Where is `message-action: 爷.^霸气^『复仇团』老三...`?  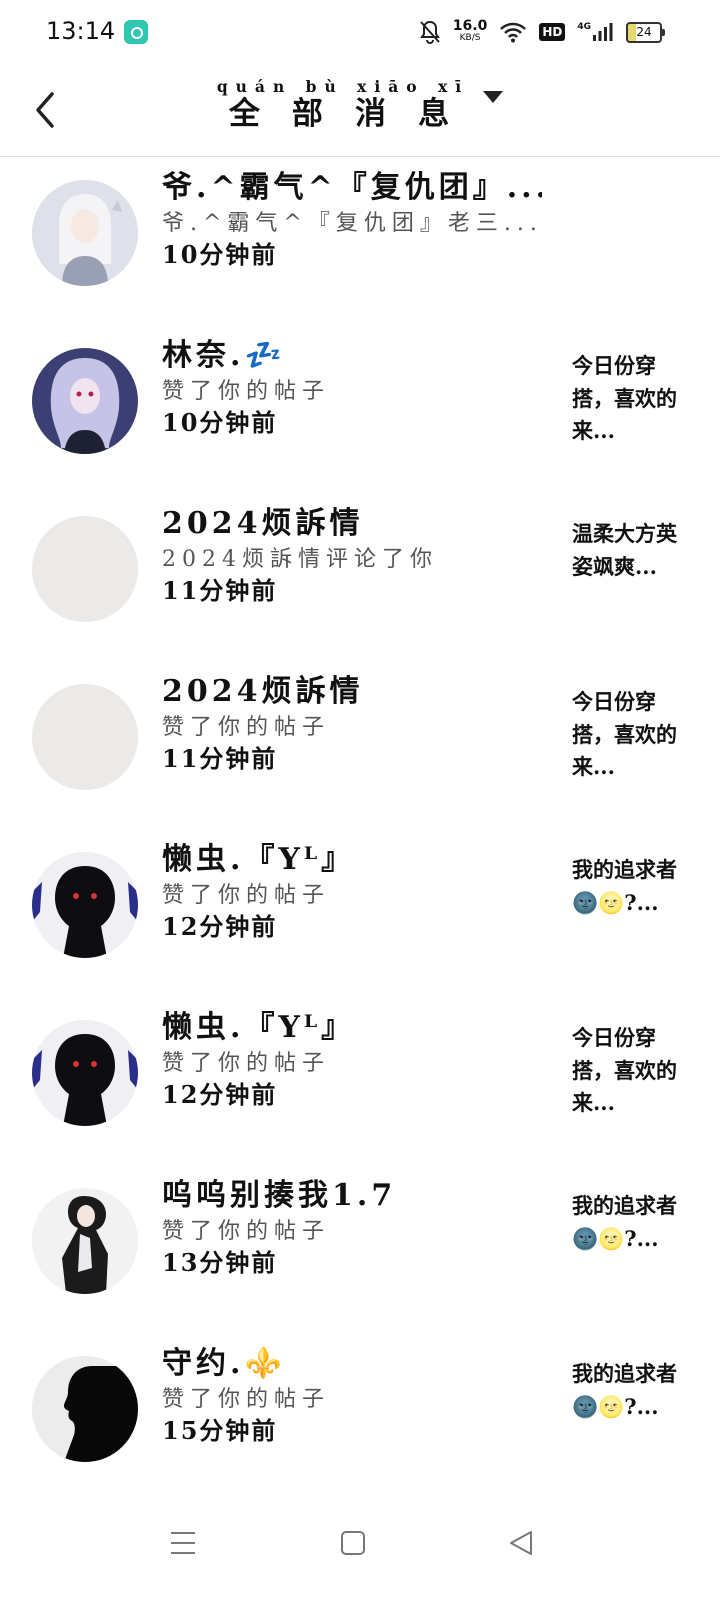 message-action: 爷.^霸气^『复仇团』老三... is located at coordinates (352, 223).